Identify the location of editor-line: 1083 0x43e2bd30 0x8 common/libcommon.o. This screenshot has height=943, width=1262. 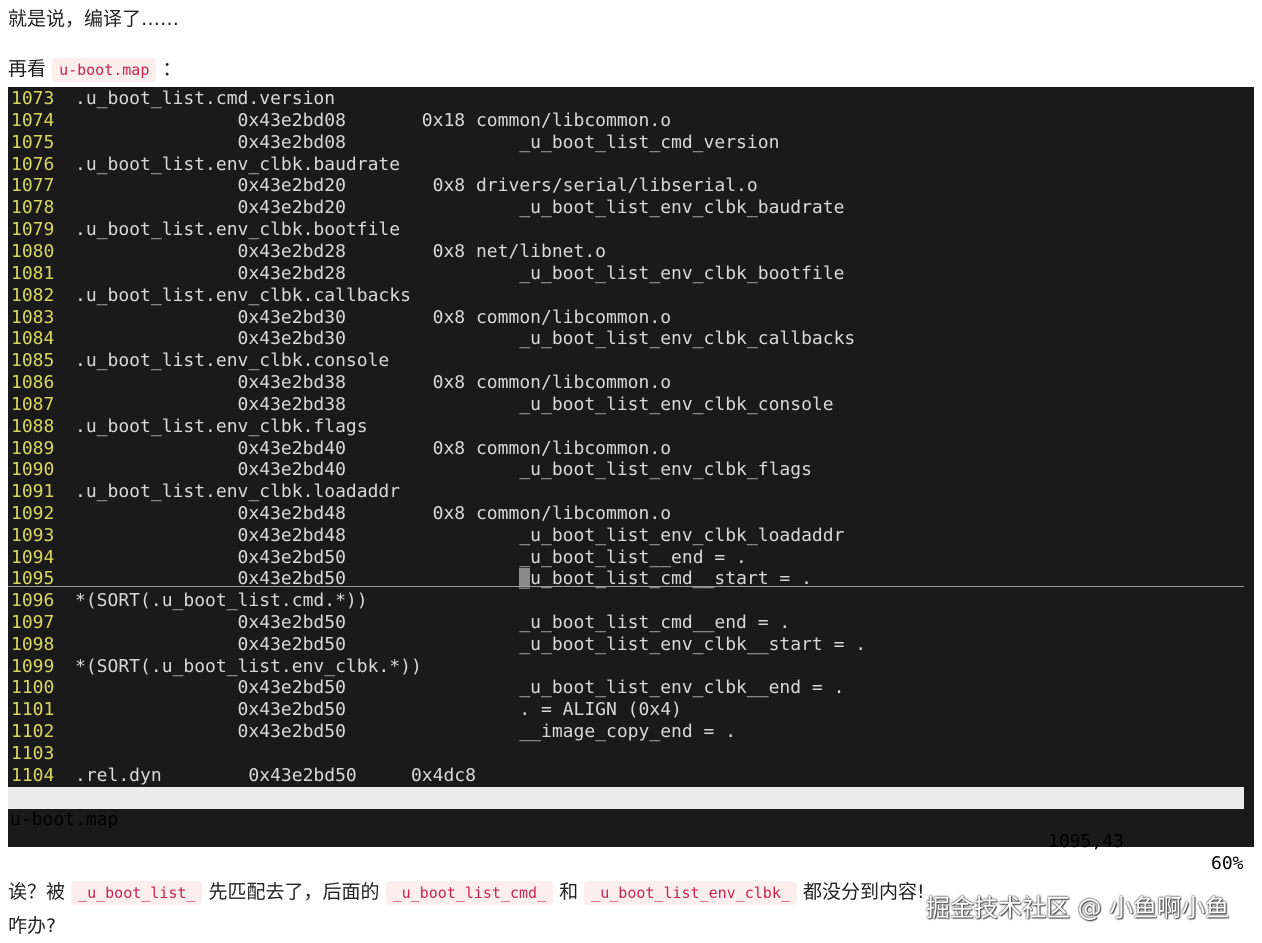
(339, 318).